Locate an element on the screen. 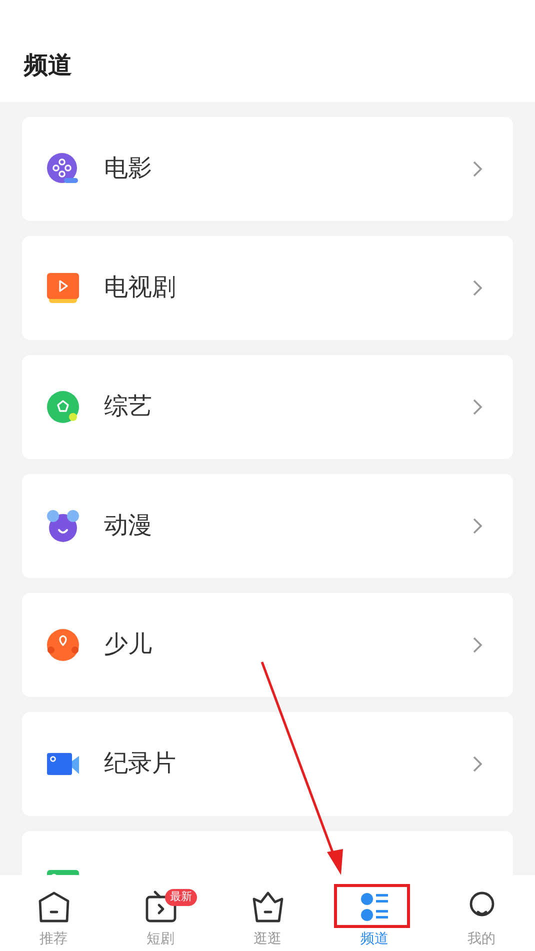  channel-item: 电视剧 is located at coordinates (267, 288).